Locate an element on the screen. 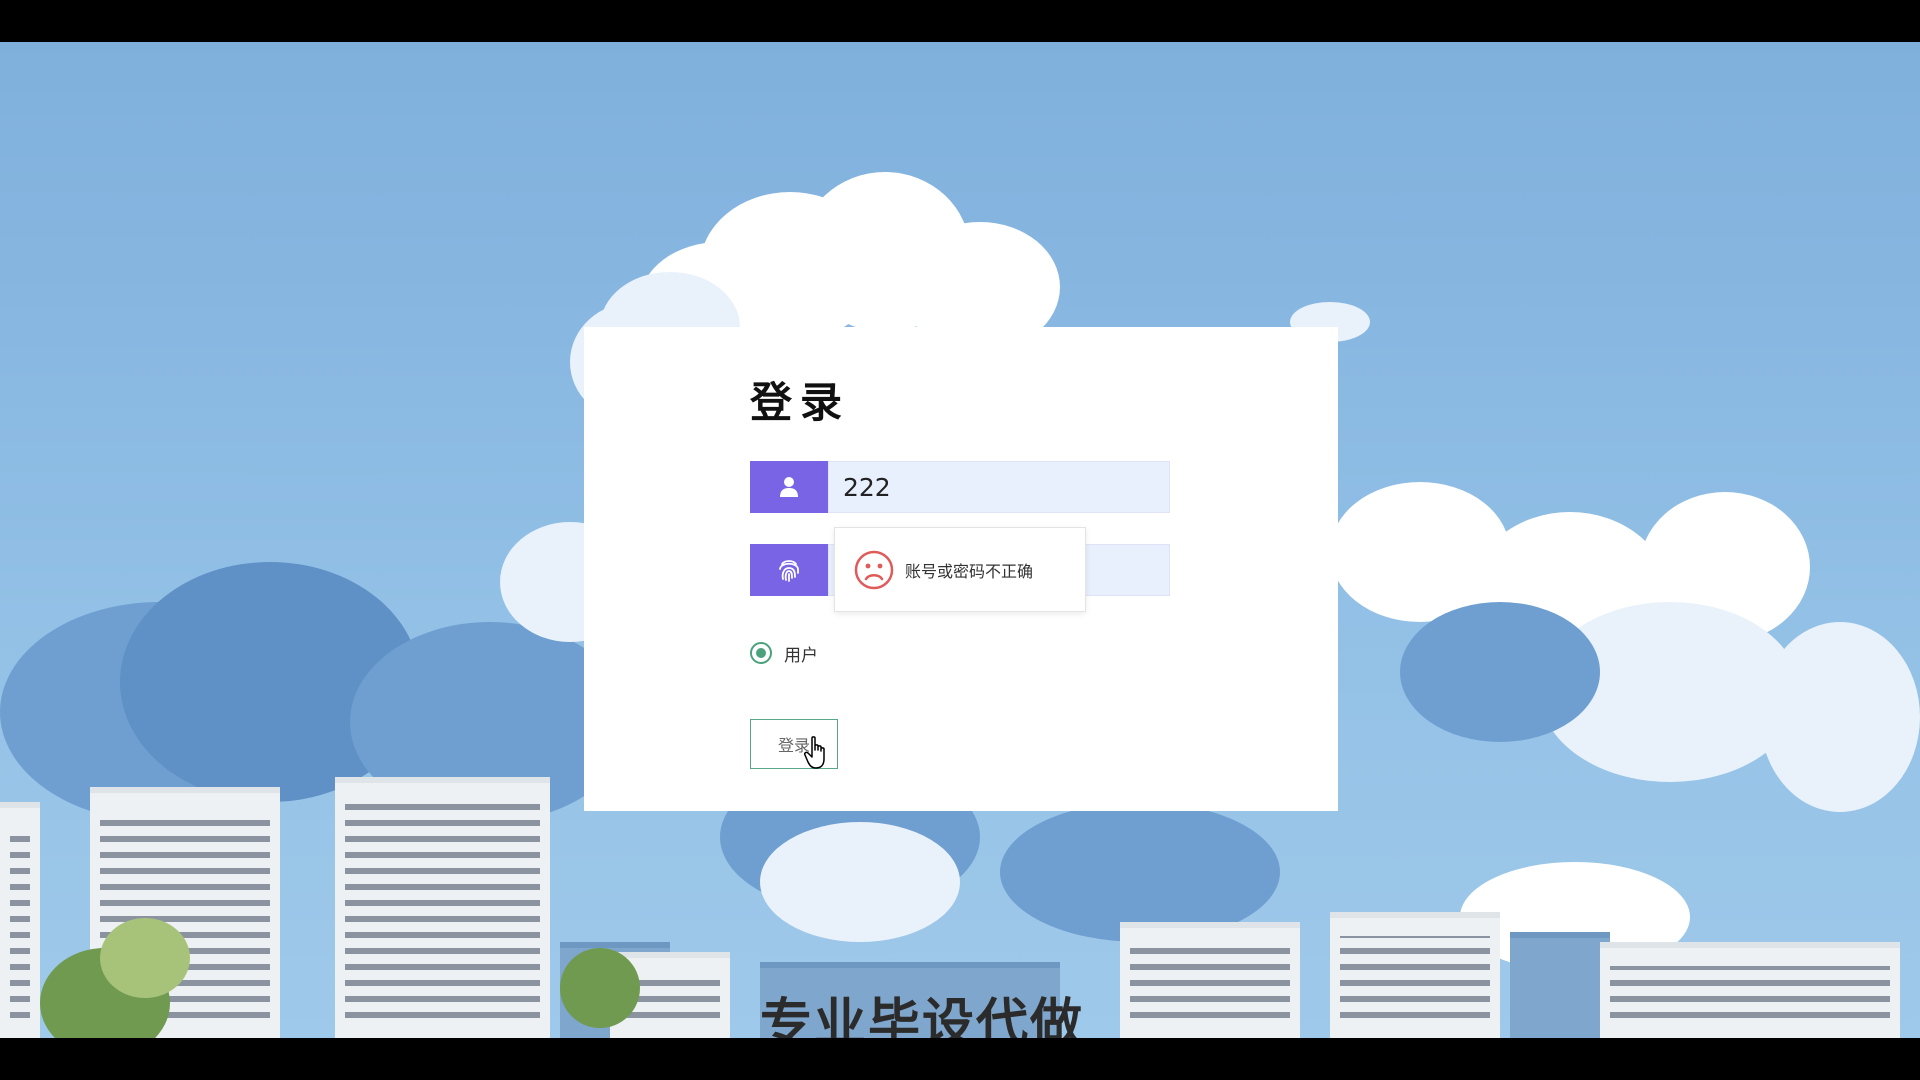  username-input is located at coordinates (999, 487).